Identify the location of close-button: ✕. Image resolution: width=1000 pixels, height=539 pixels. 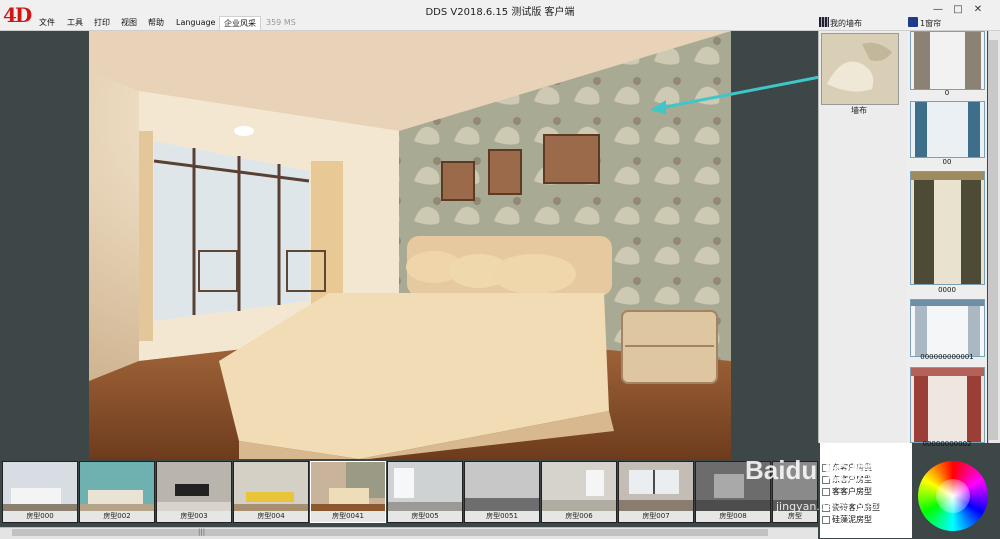
(978, 10).